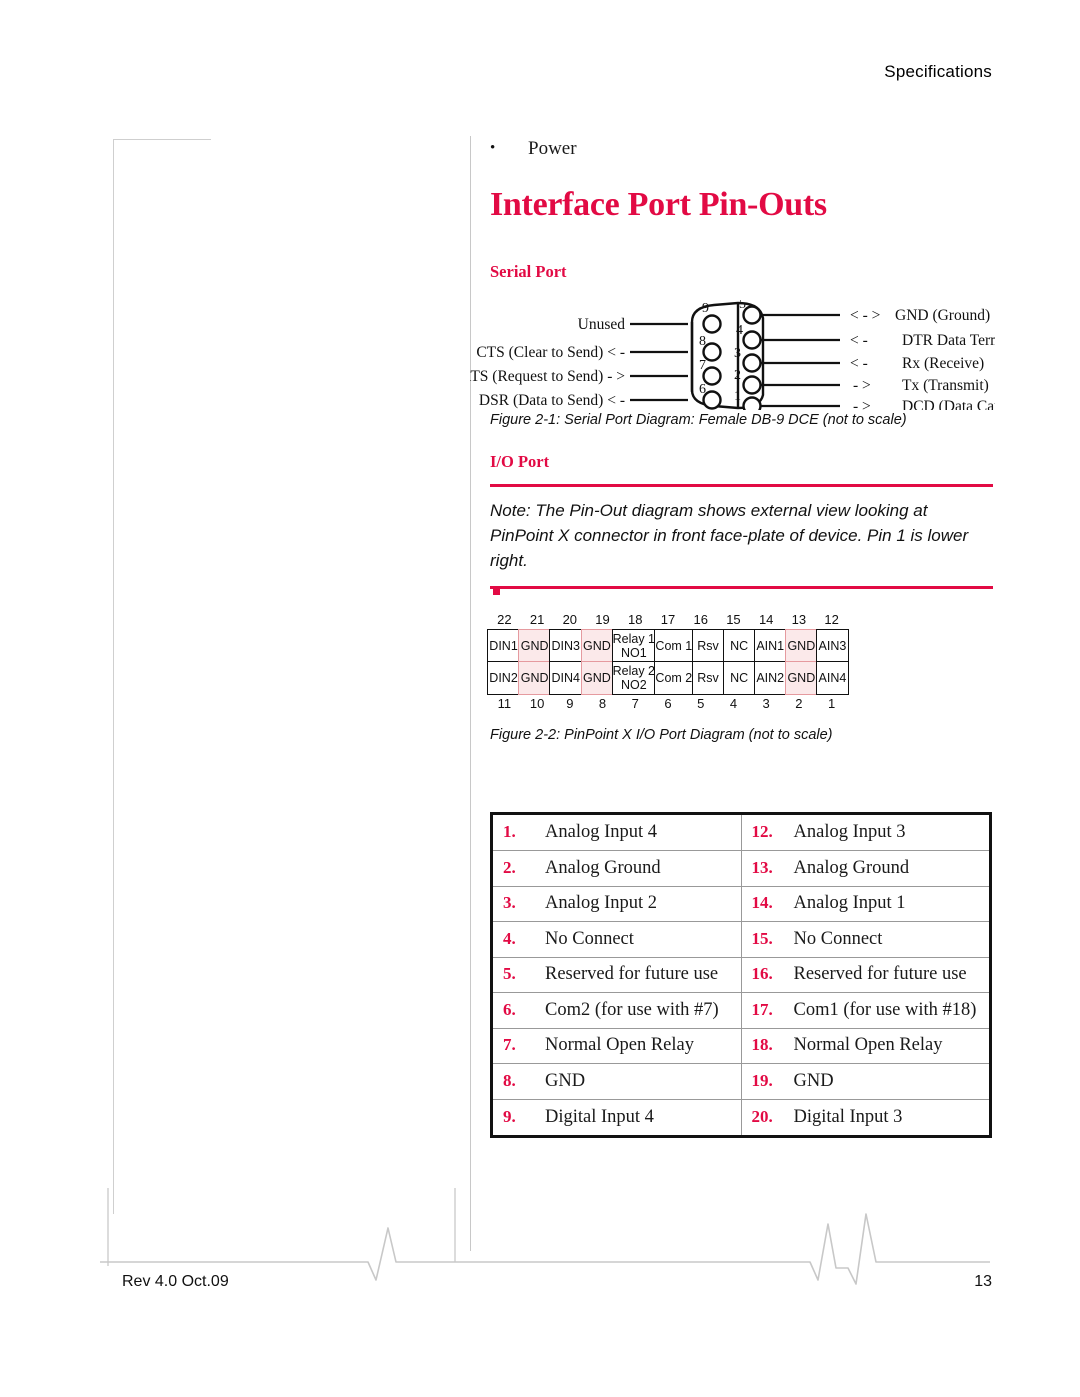 This screenshot has width=1080, height=1397. What do you see at coordinates (832, 678) in the screenshot?
I see `io-pin-cell: AIN4` at bounding box center [832, 678].